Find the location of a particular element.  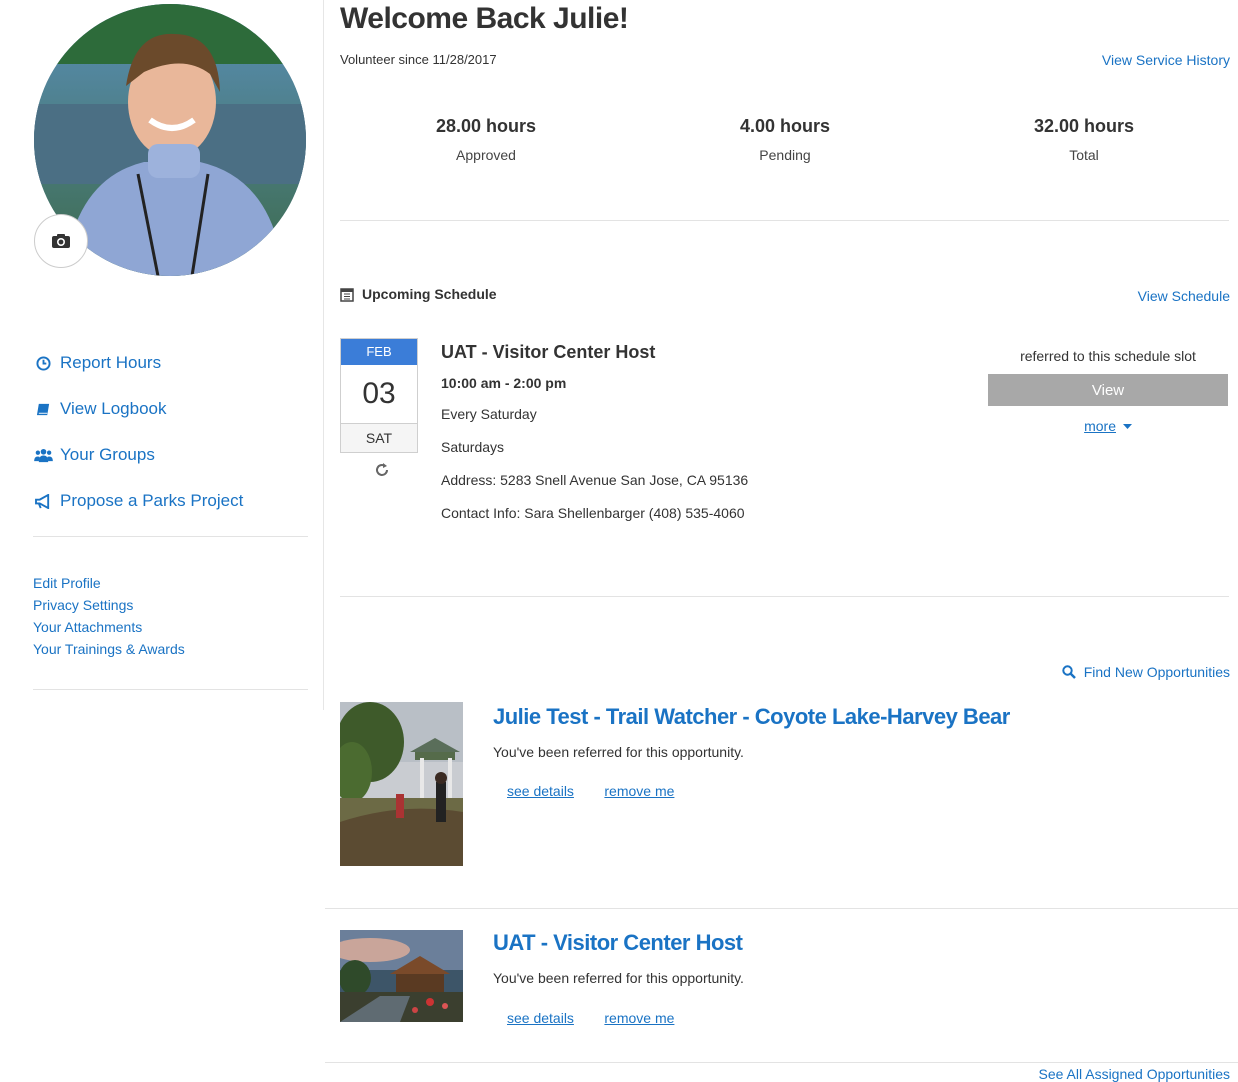

change-photo-button is located at coordinates (61, 241).